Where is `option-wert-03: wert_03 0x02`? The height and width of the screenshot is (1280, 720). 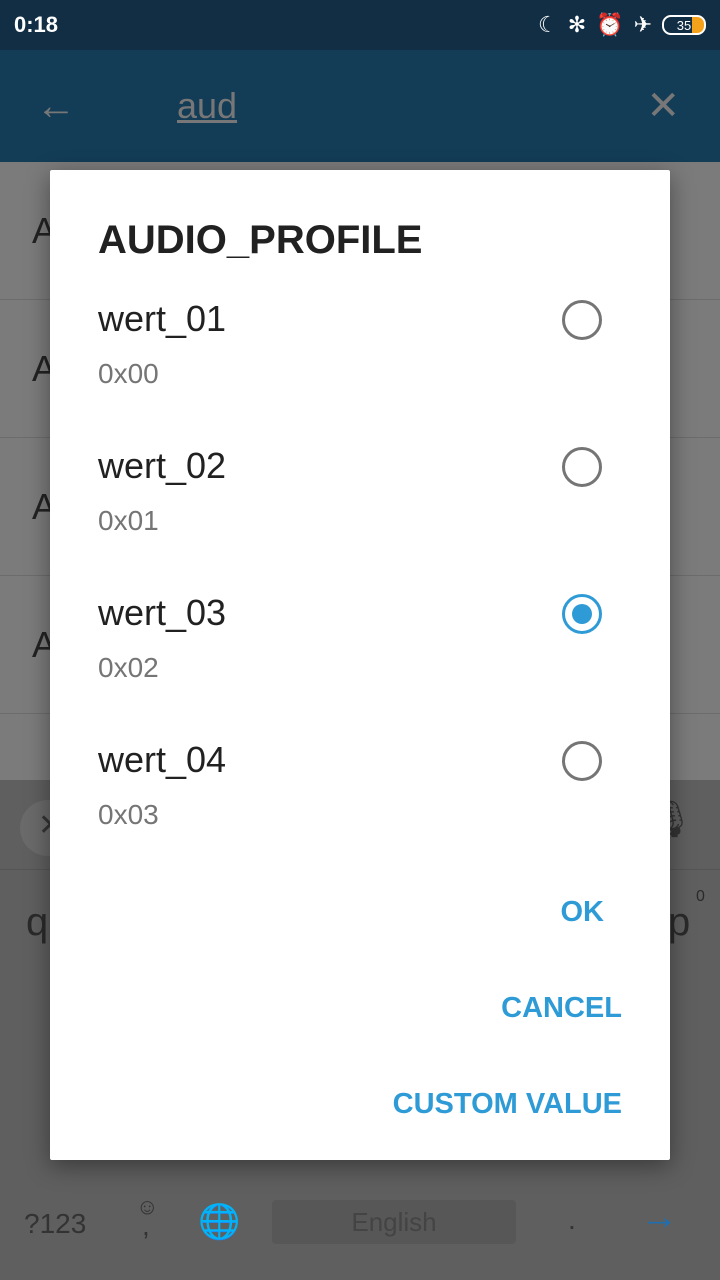 option-wert-03: wert_03 0x02 is located at coordinates (360, 665).